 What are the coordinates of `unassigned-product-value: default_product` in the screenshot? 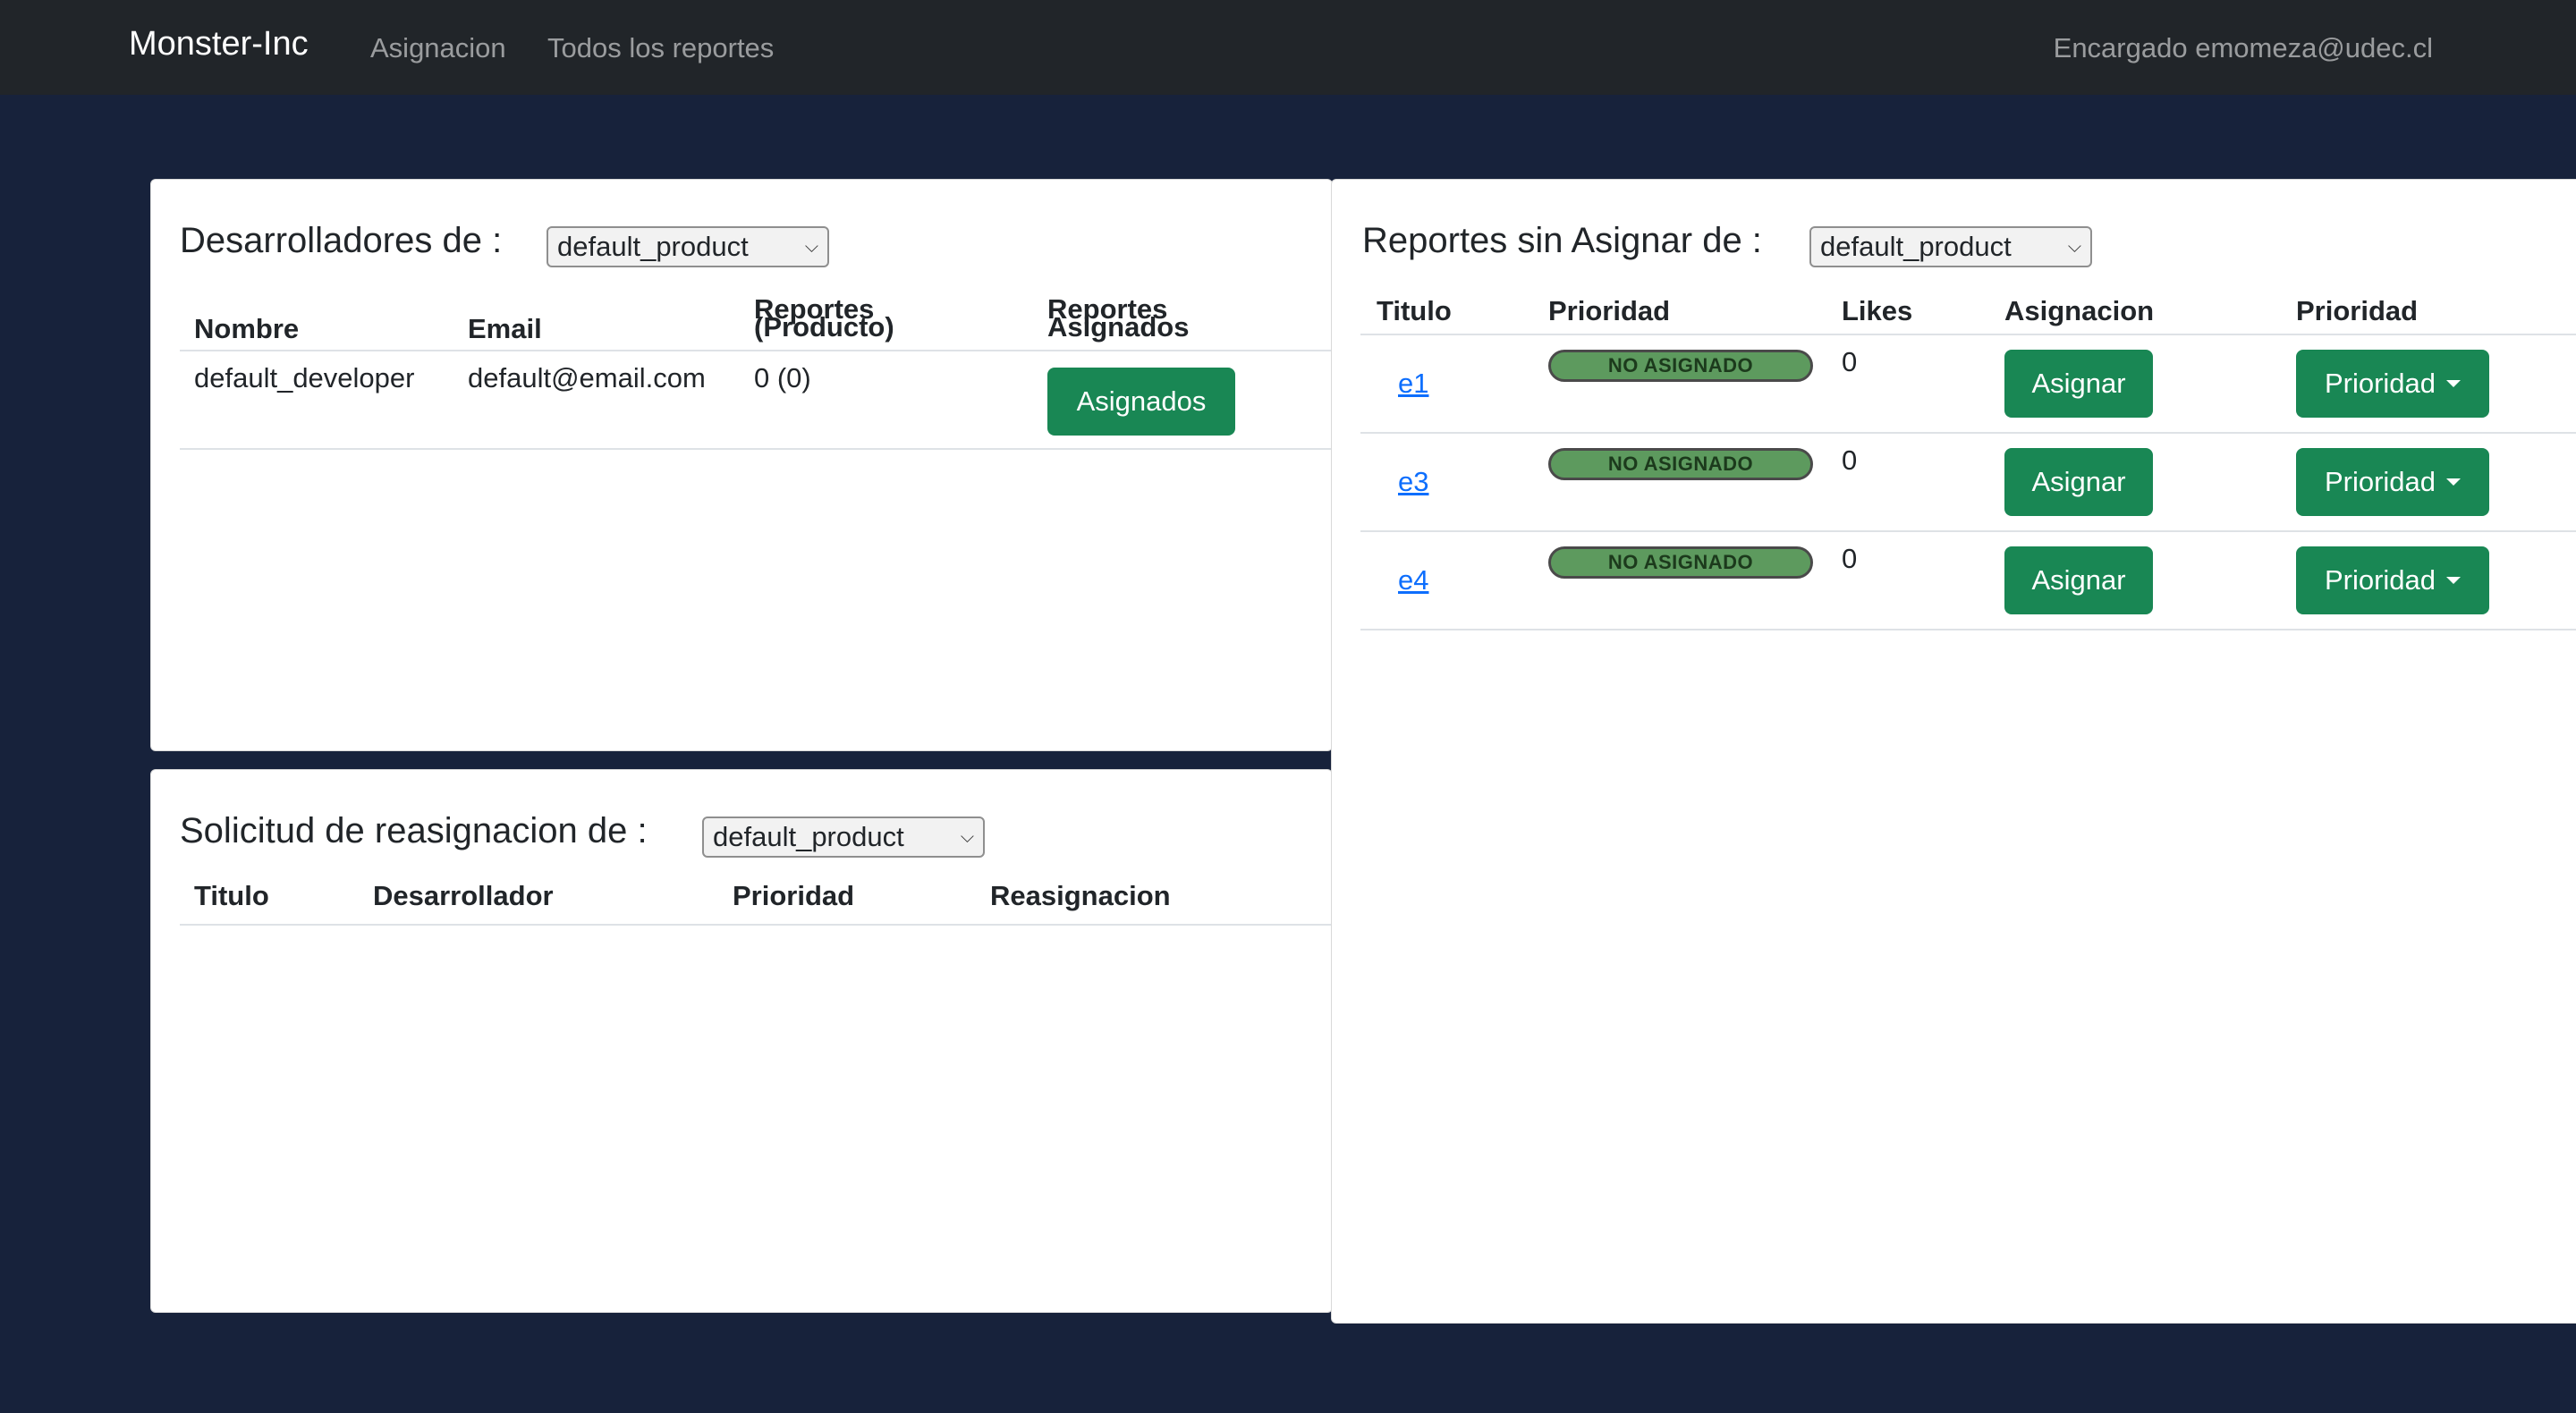 It's located at (1916, 246).